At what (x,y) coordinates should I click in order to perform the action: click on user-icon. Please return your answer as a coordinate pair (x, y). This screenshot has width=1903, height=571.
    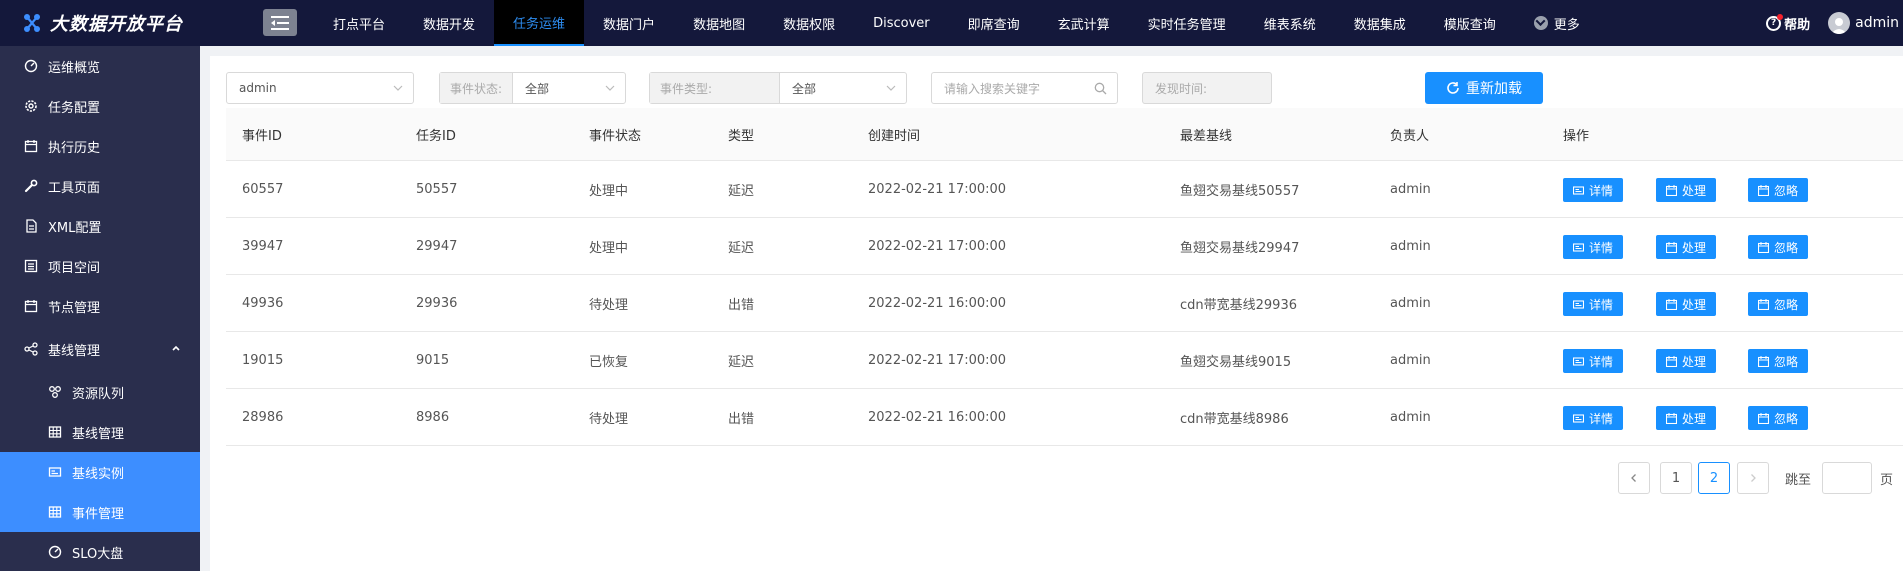
    Looking at the image, I should click on (1839, 26).